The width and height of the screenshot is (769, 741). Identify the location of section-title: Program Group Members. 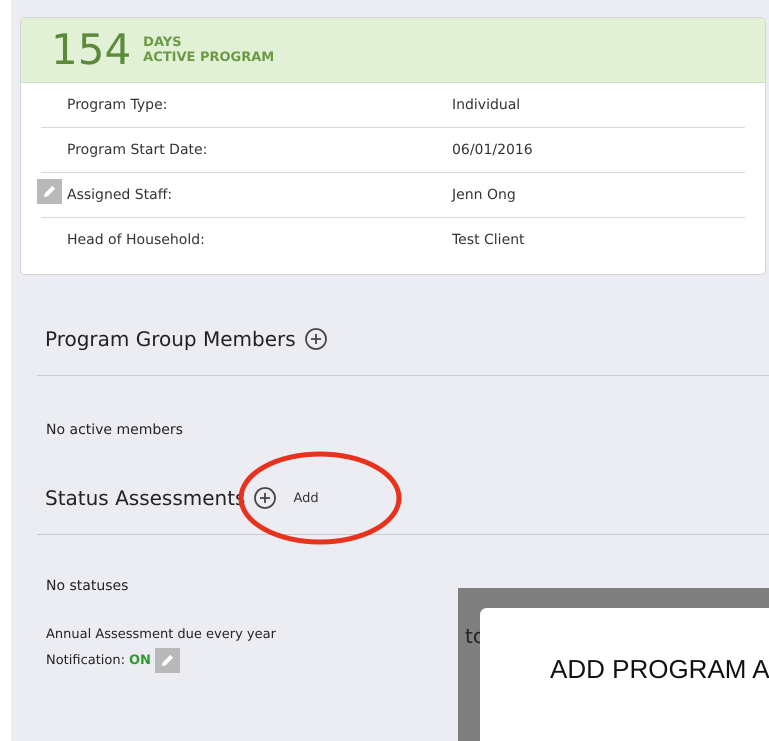
(170, 339).